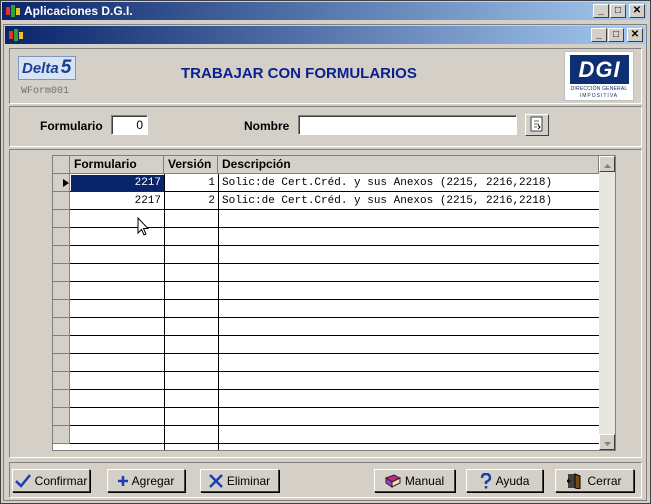  Describe the element at coordinates (407, 125) in the screenshot. I see `nombre-input` at that location.